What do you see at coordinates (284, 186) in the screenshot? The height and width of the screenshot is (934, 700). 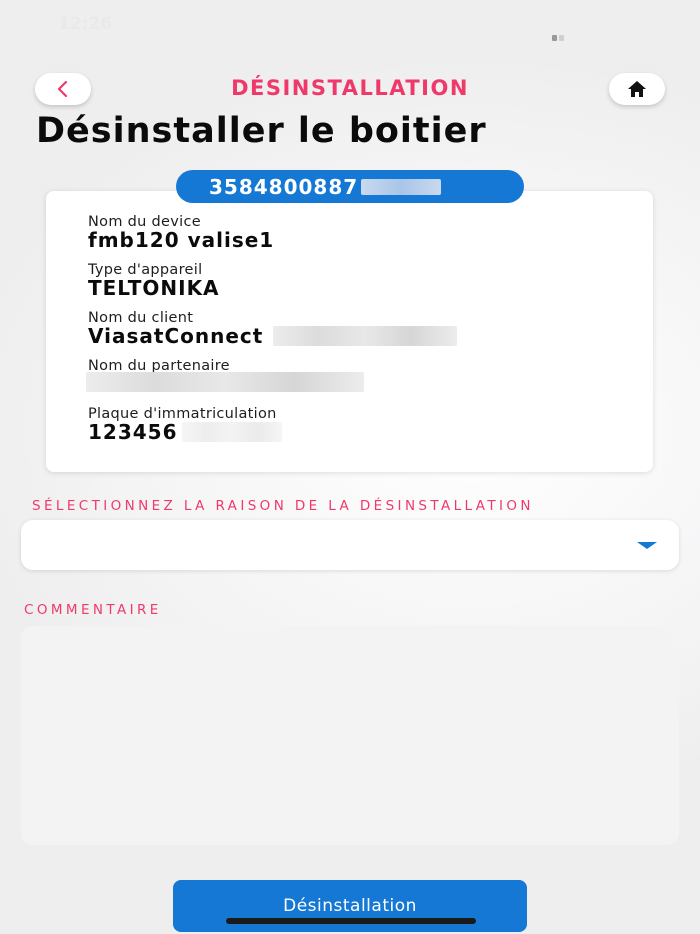 I see `imei-value: 3584800887` at bounding box center [284, 186].